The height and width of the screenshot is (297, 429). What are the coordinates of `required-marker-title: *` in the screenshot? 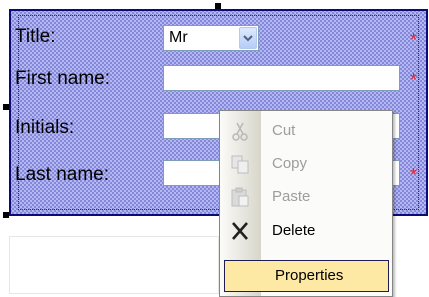 It's located at (414, 40).